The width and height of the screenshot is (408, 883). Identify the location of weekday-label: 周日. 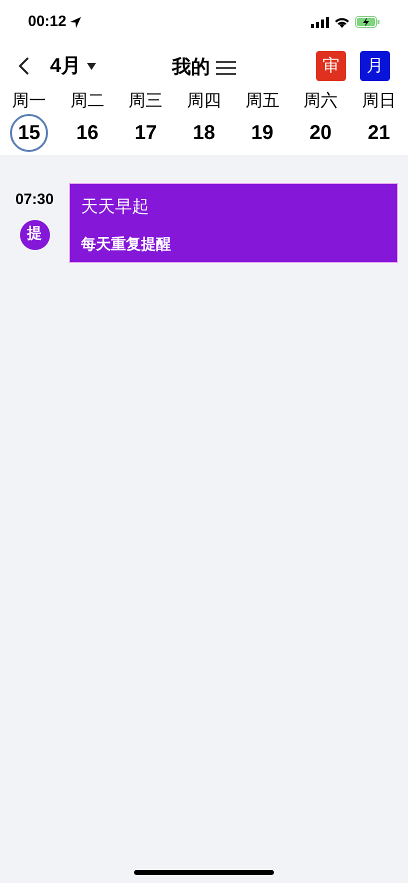
(379, 101).